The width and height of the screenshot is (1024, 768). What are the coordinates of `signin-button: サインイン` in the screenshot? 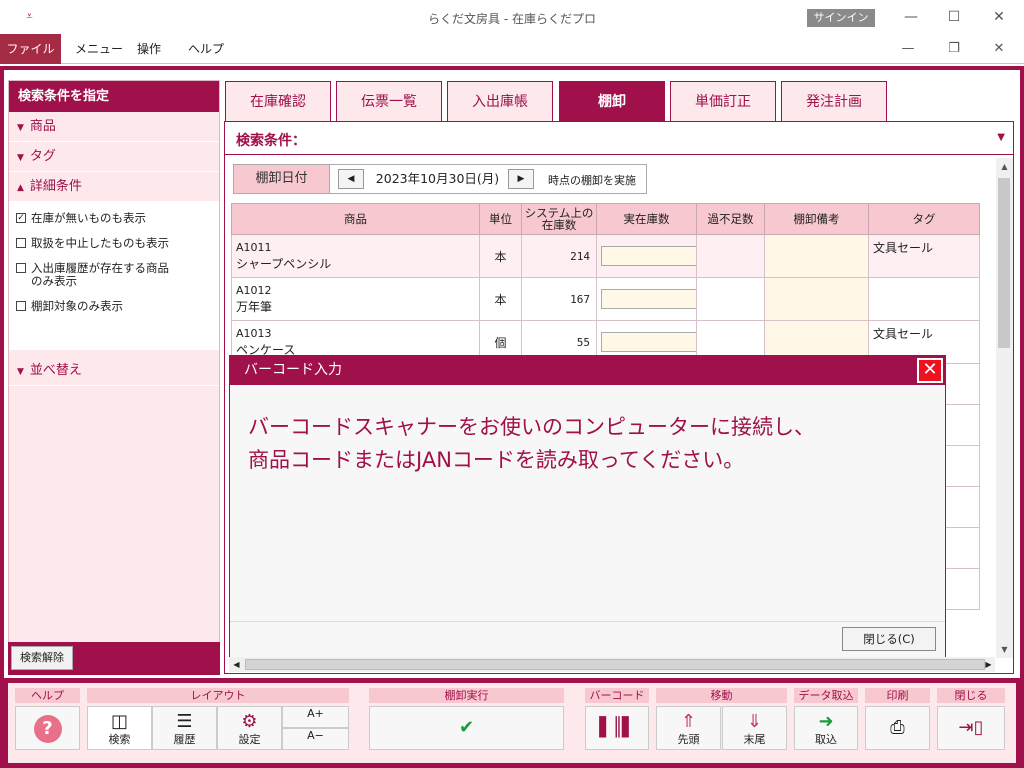 It's located at (841, 18).